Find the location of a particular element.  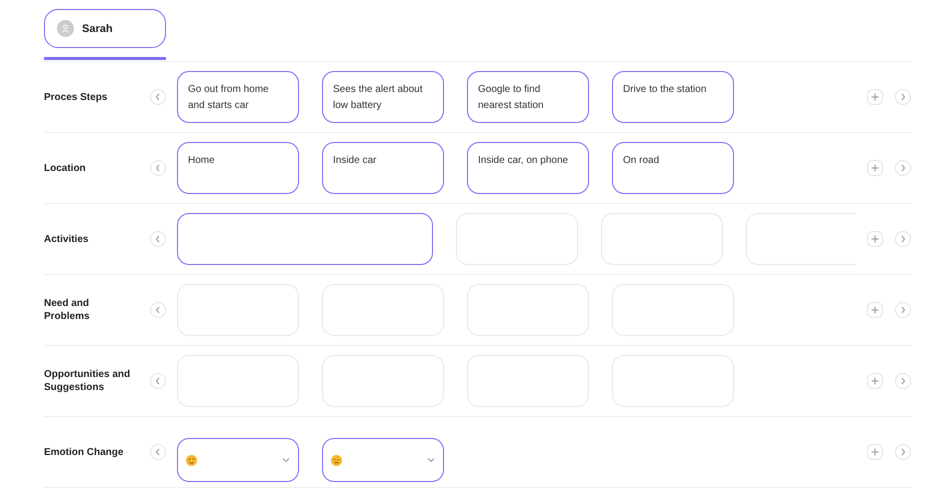

note-card is located at coordinates (305, 239).